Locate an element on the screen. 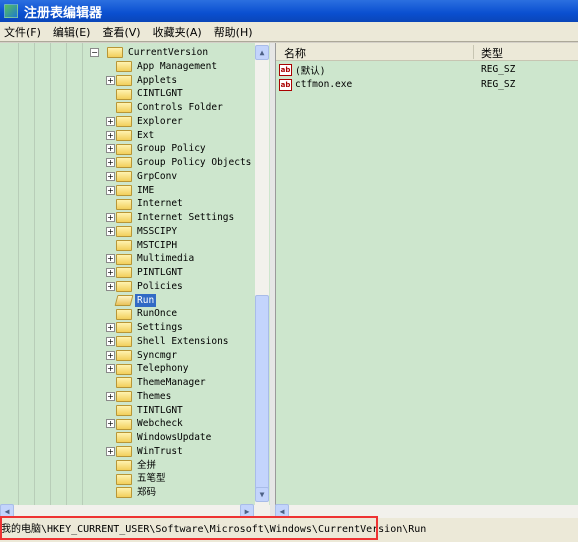 The image size is (578, 542). tree-node-label: 郑码 is located at coordinates (147, 492).